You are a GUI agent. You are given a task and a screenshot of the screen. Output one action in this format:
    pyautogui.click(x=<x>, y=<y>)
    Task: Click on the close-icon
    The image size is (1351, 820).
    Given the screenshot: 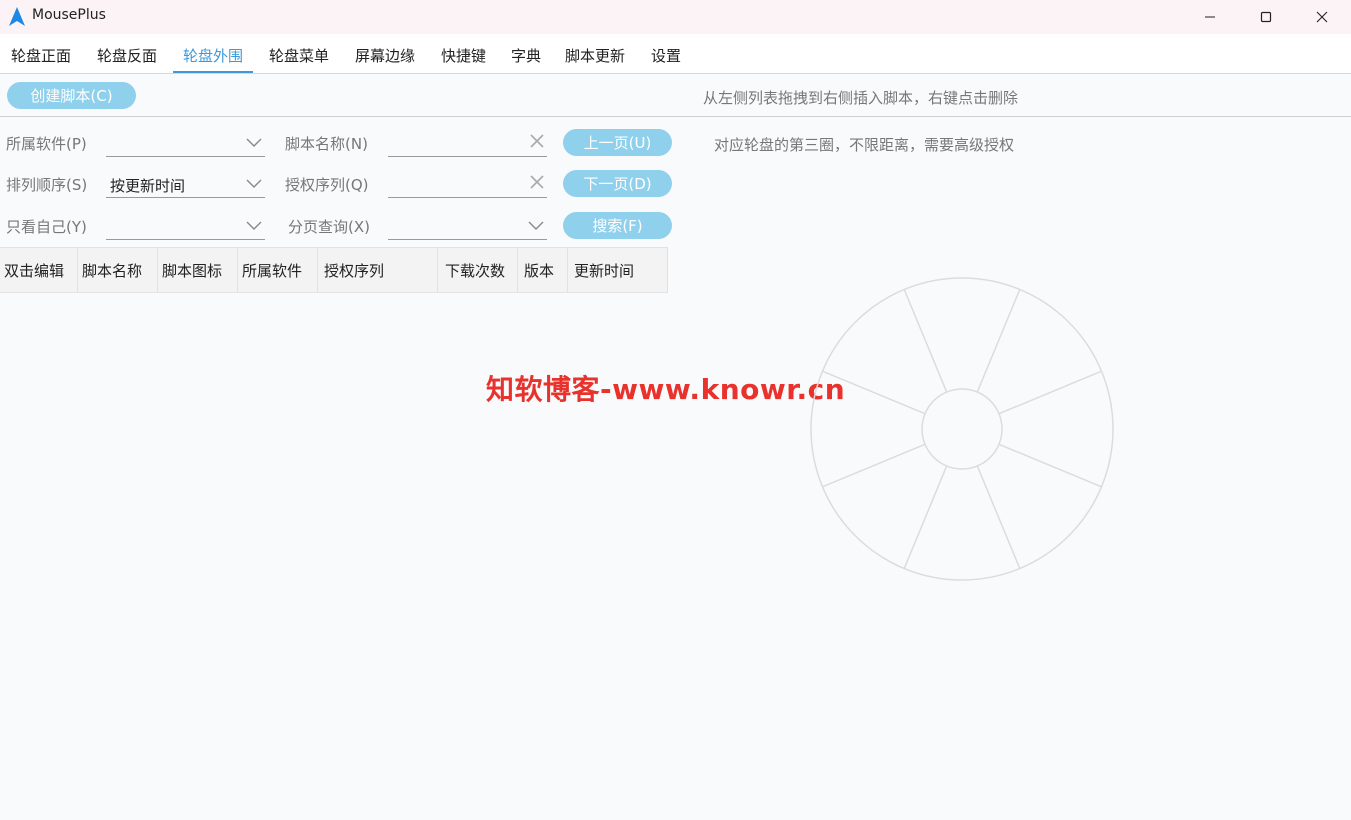 What is the action you would take?
    pyautogui.click(x=1322, y=17)
    